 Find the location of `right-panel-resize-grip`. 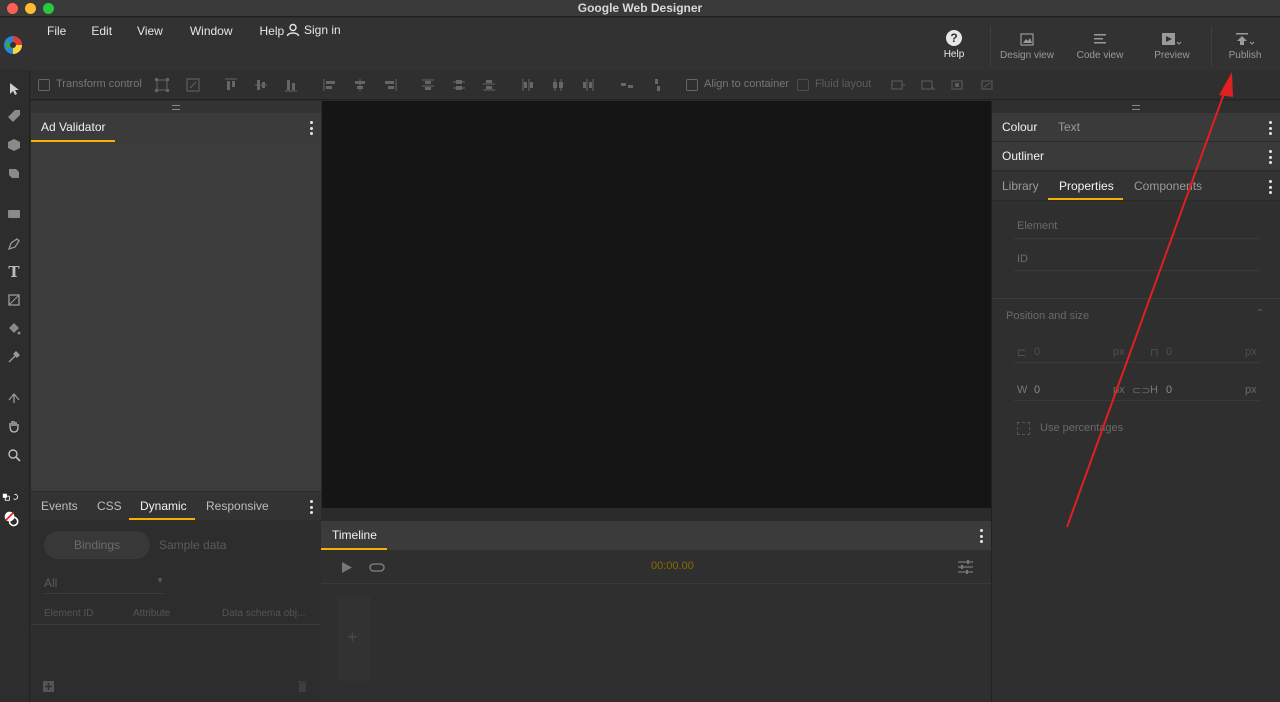

right-panel-resize-grip is located at coordinates (1136, 107).